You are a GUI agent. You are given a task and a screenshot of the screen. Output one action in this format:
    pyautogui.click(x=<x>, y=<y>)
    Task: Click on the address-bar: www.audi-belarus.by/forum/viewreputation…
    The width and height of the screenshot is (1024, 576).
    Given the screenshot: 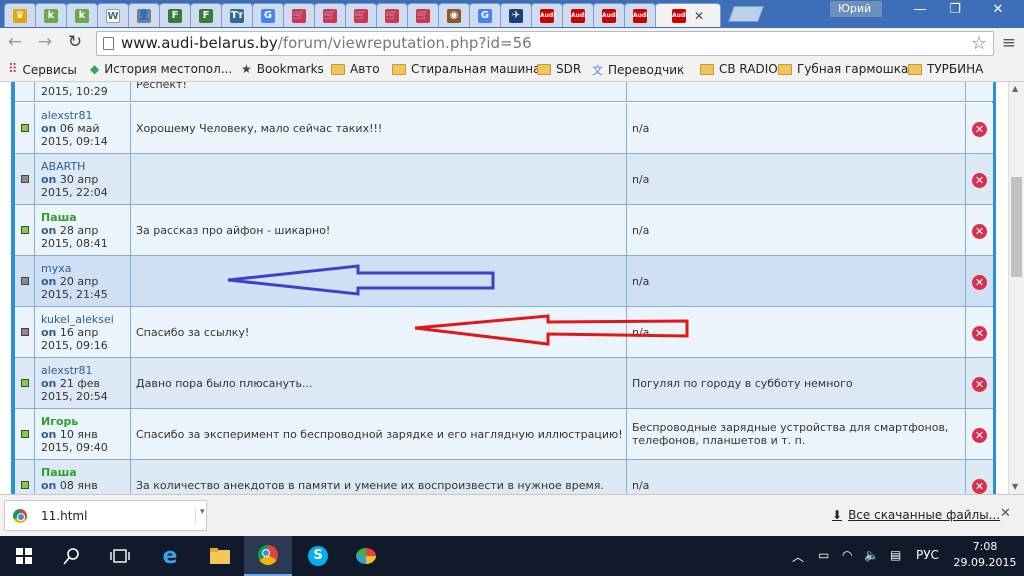 What is the action you would take?
    pyautogui.click(x=545, y=43)
    